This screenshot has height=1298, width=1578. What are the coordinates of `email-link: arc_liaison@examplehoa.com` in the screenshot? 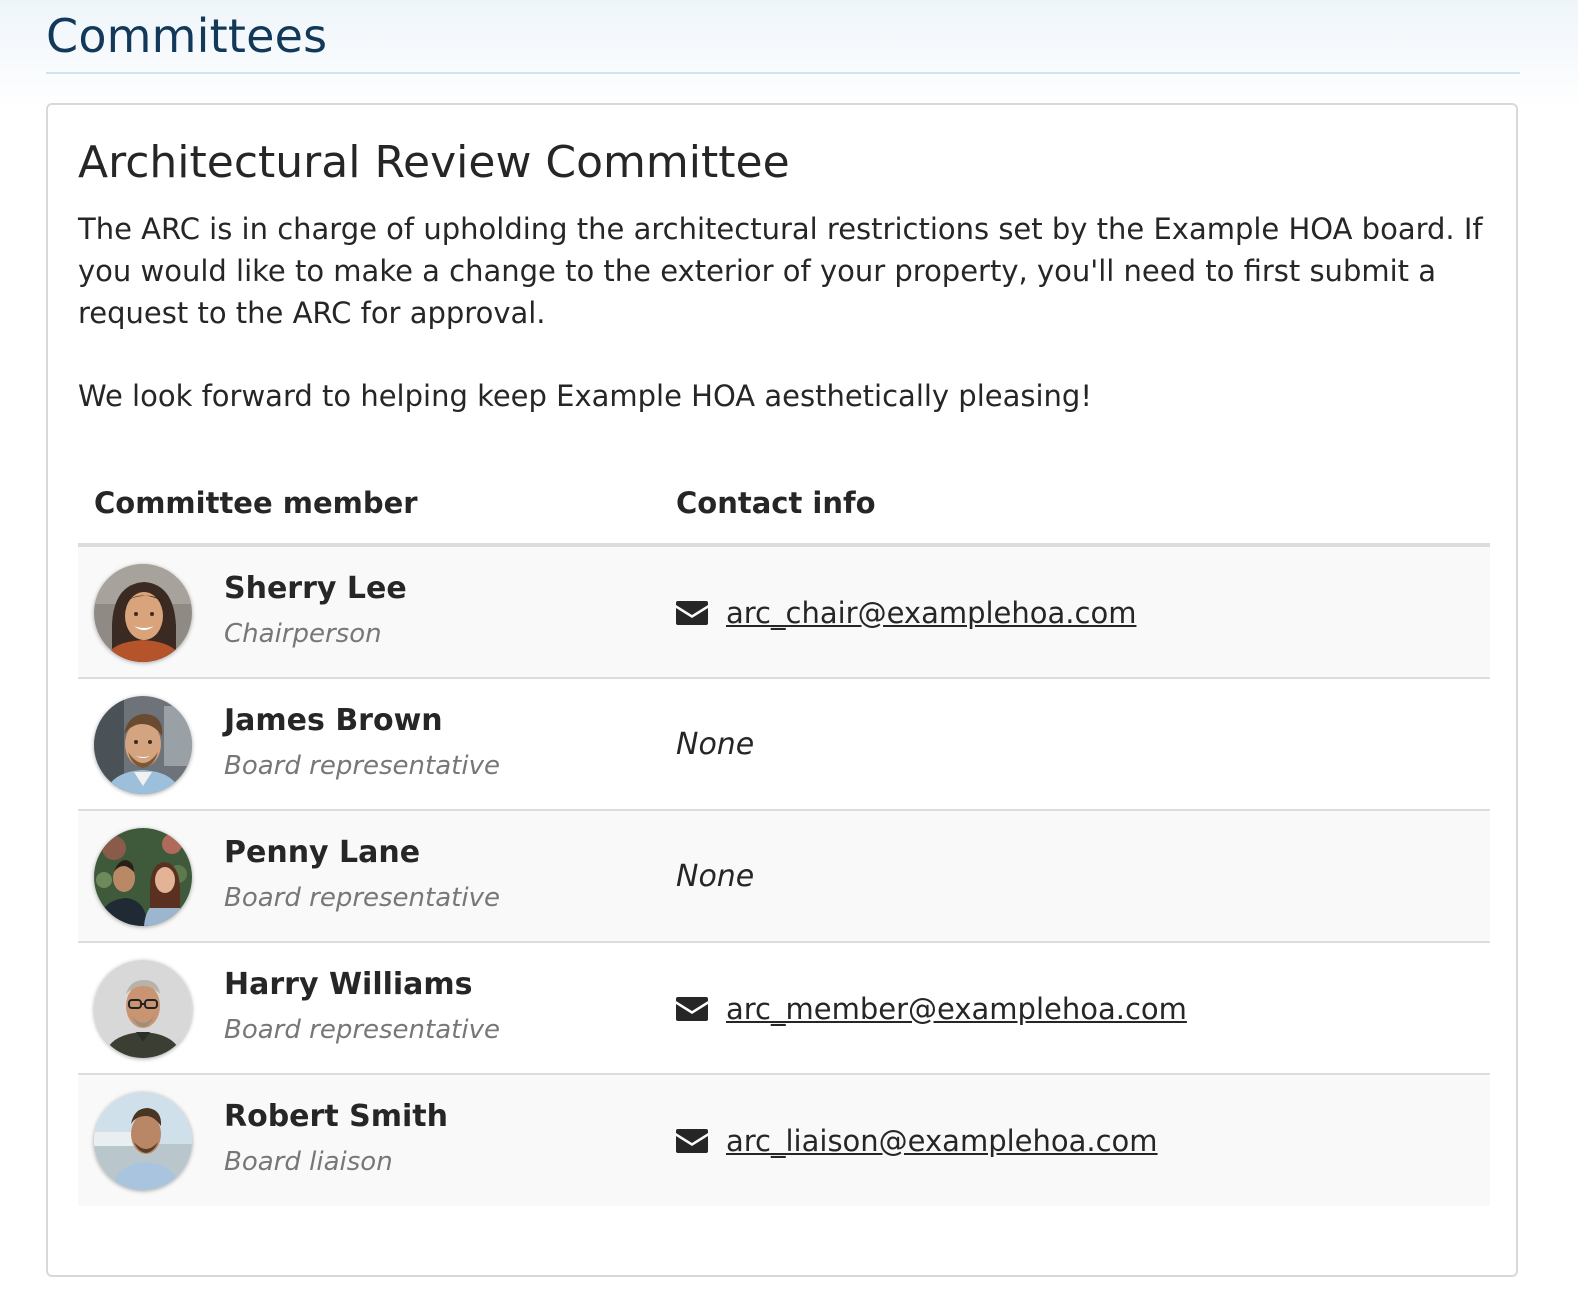 It's located at (942, 1141).